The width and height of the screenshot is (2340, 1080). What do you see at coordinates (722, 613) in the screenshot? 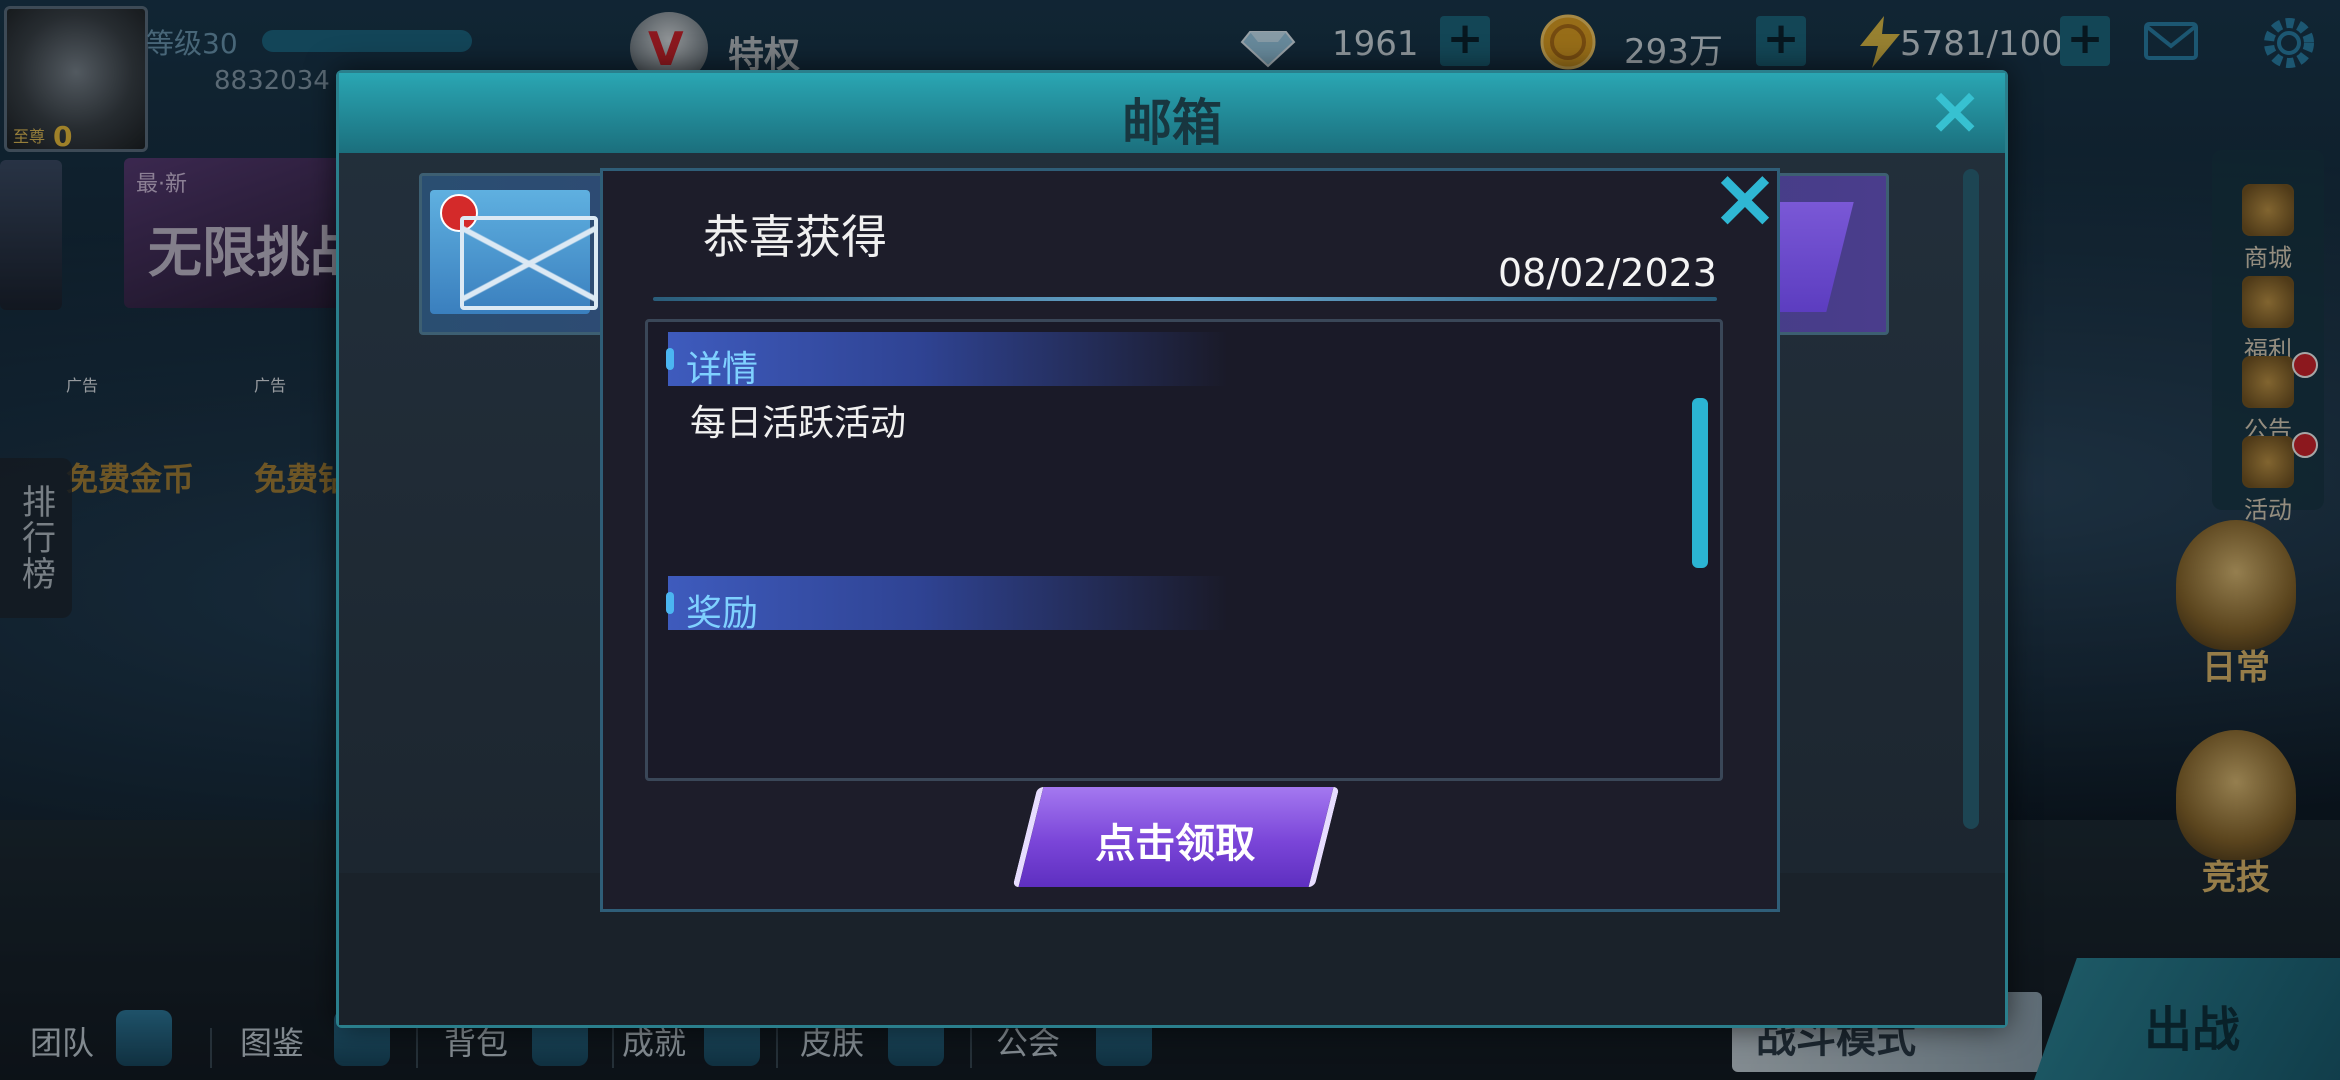
I see `reward-header-label: 奖励` at bounding box center [722, 613].